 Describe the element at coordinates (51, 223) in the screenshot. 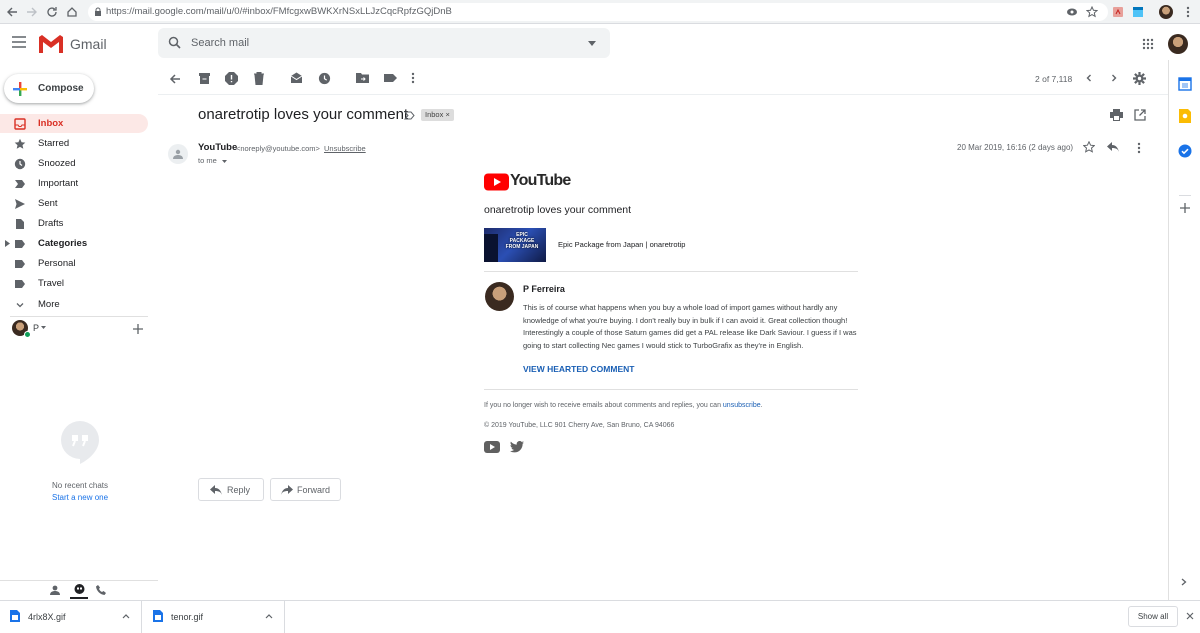

I see `sidebar-item-label: Drafts` at that location.